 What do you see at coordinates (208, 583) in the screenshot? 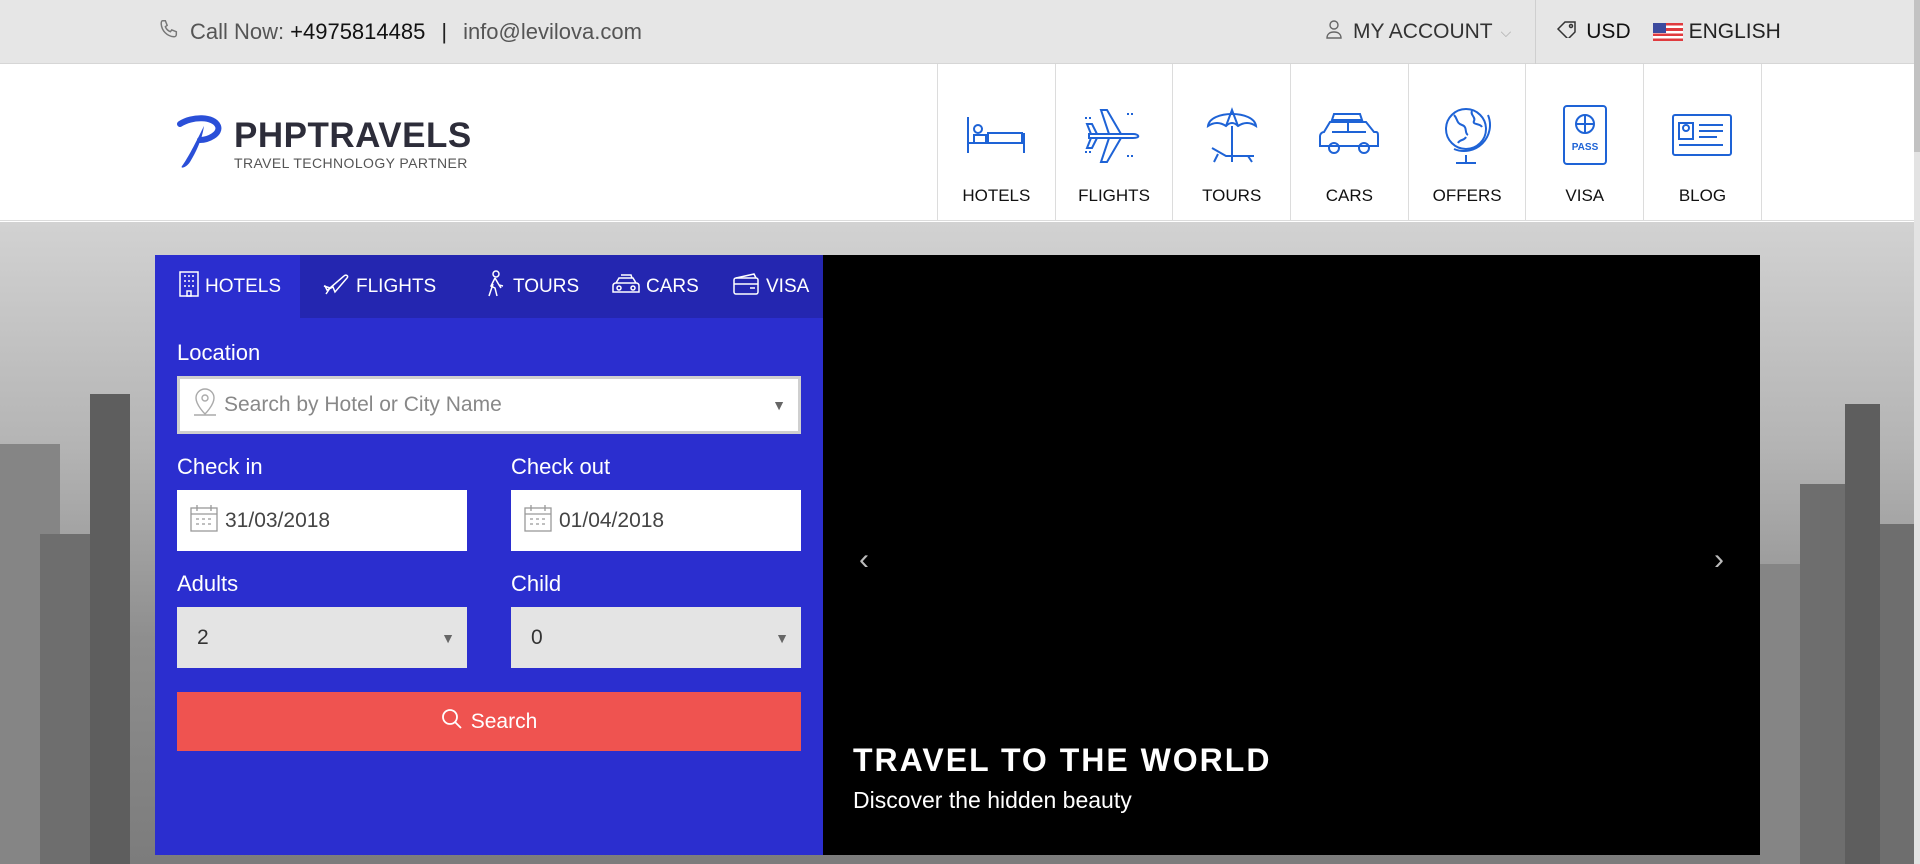
I see `adults-label: Adults` at bounding box center [208, 583].